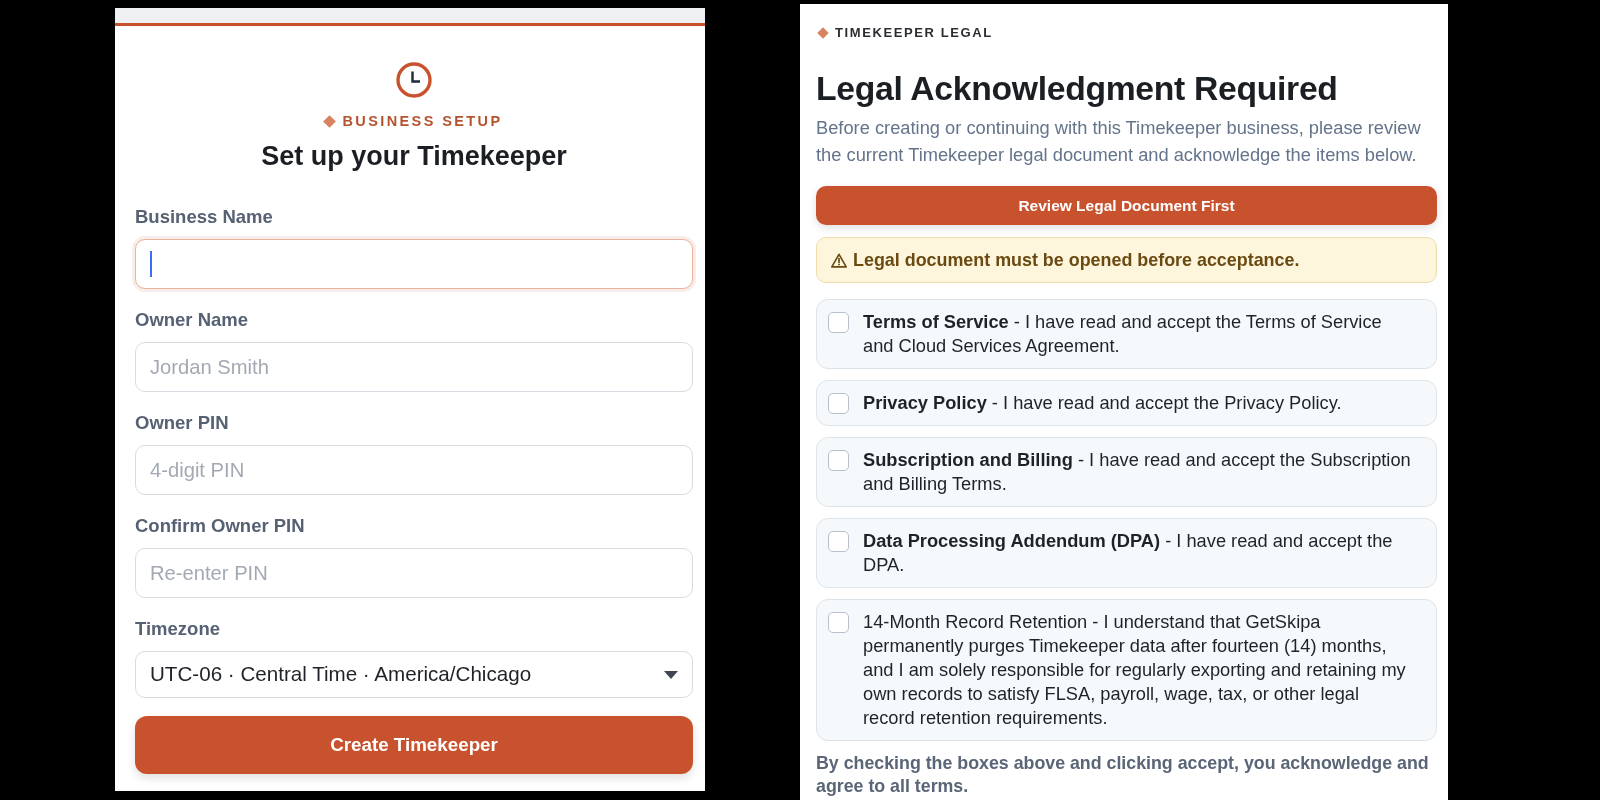  Describe the element at coordinates (1077, 88) in the screenshot. I see `page-title: Legal Acknowledgment Required` at that location.